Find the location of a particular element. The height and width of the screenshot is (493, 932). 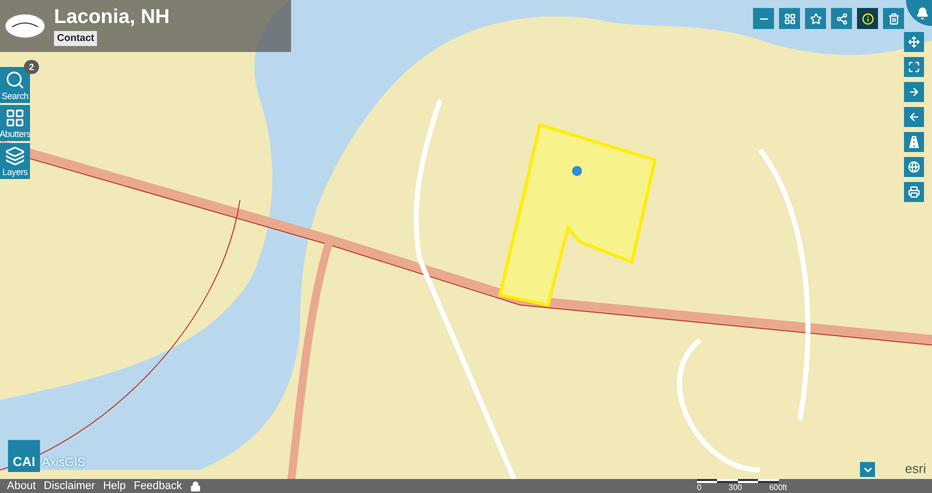

share-button is located at coordinates (841, 18).